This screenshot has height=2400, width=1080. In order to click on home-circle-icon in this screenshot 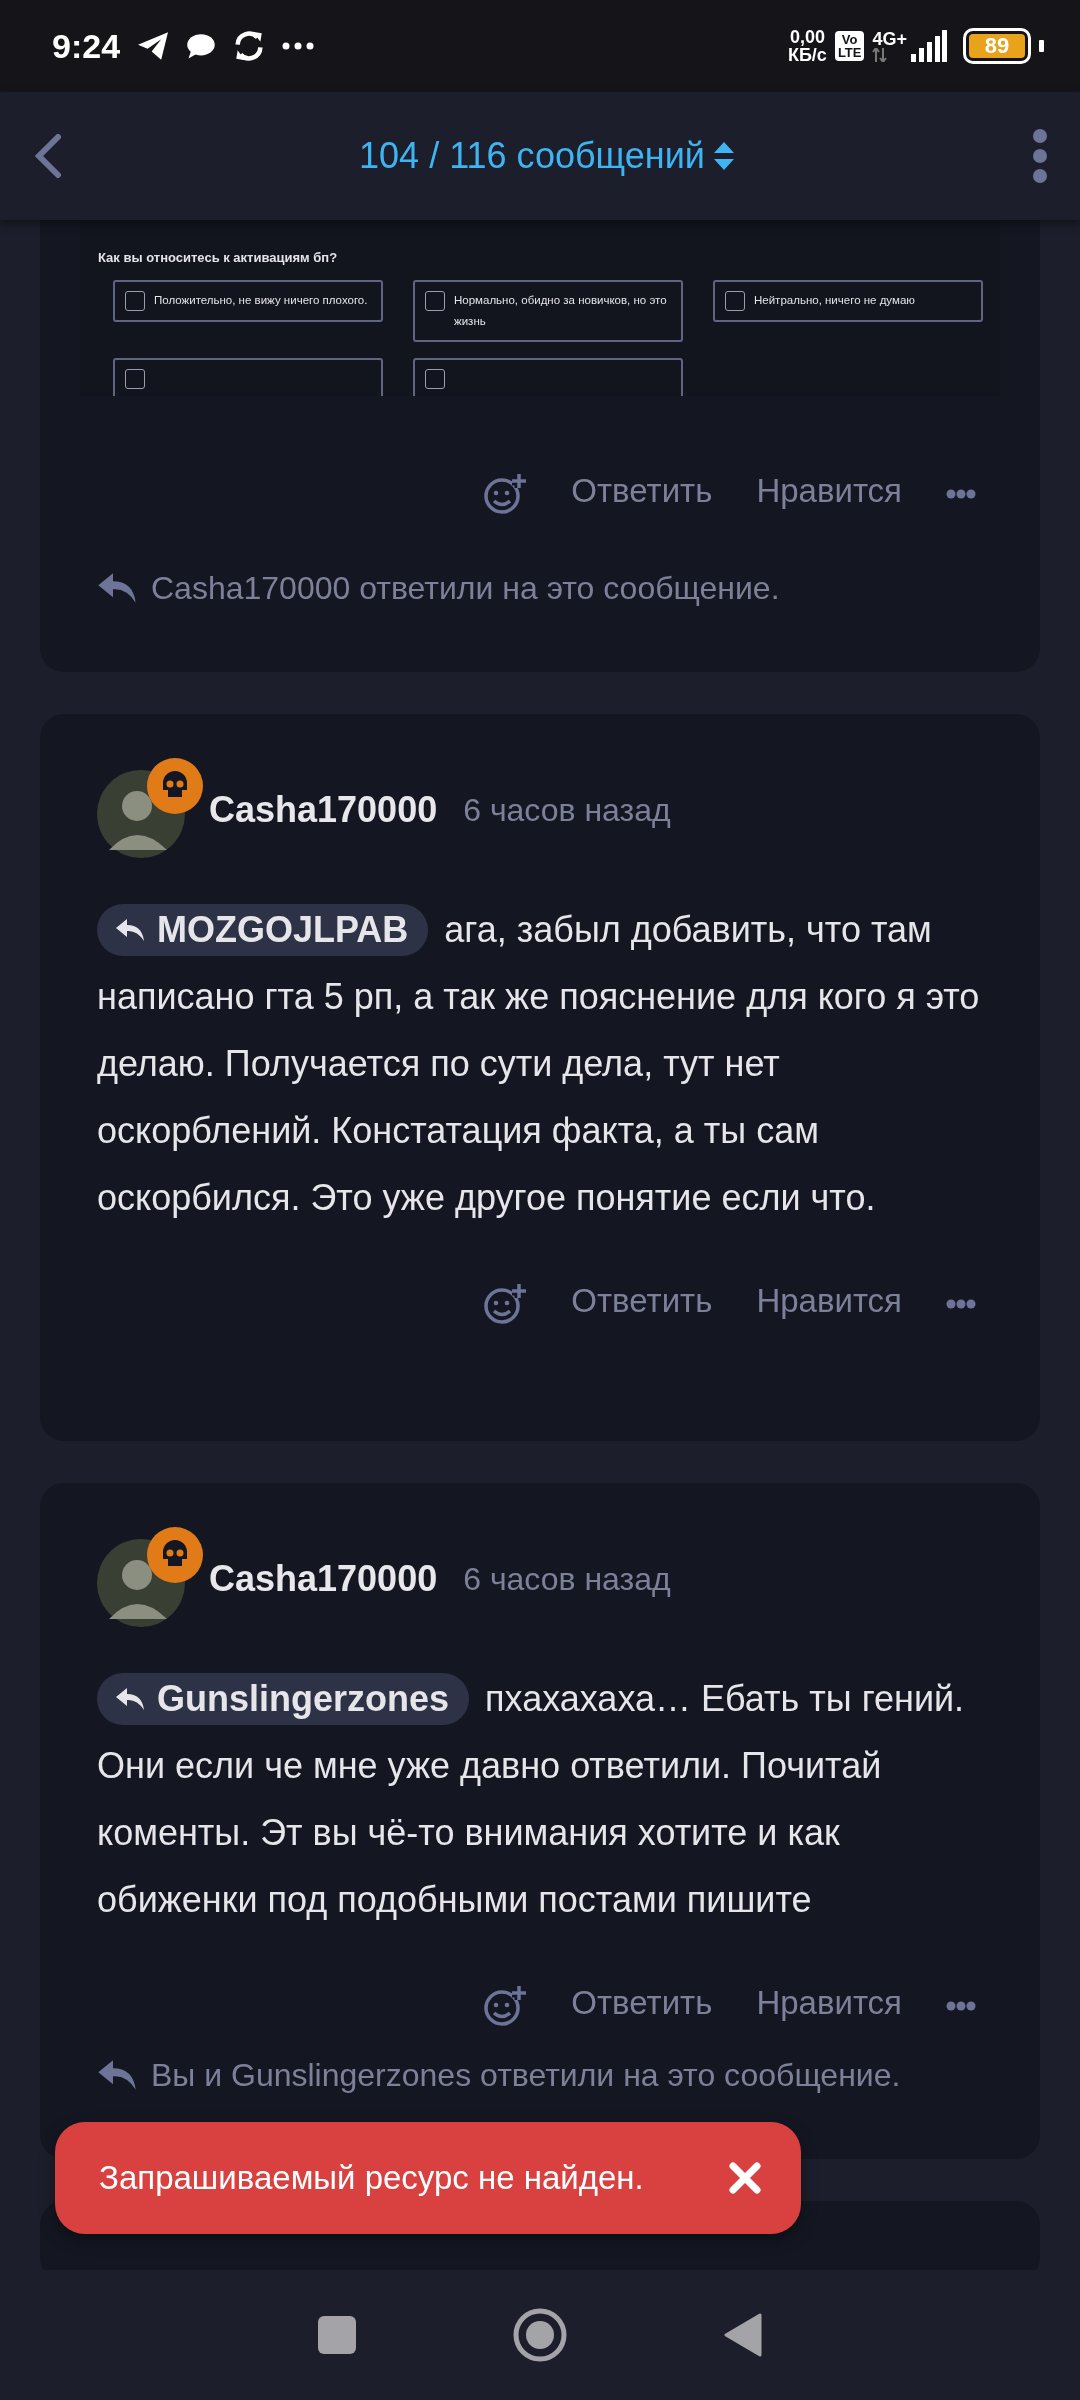, I will do `click(540, 2335)`.